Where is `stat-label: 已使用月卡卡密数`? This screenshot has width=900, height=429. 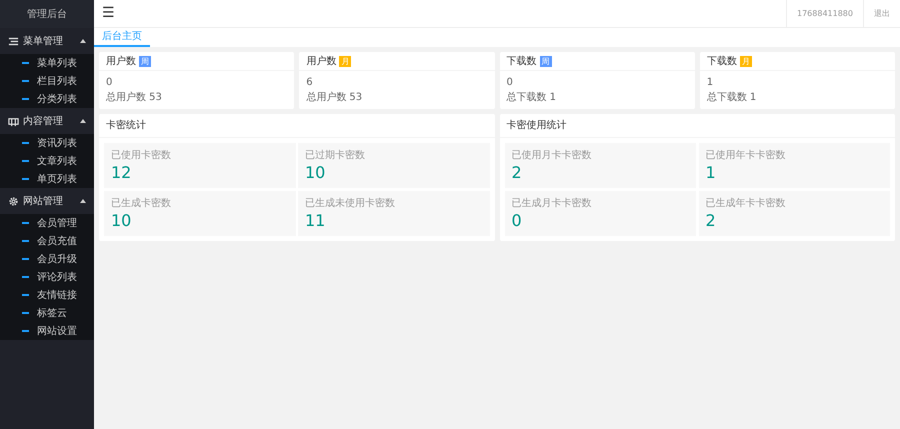
stat-label: 已使用月卡卡密数 is located at coordinates (552, 155).